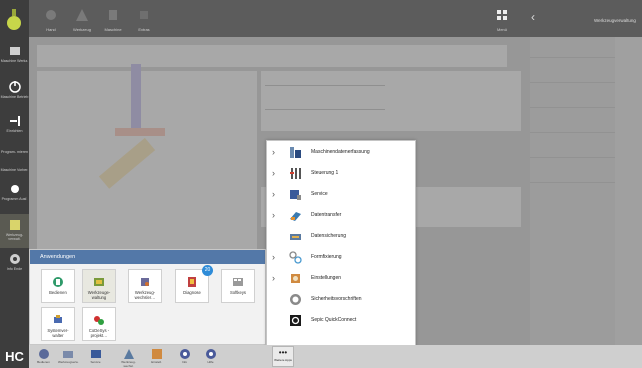  I want to click on machine-logo-icon, so click(14, 20).